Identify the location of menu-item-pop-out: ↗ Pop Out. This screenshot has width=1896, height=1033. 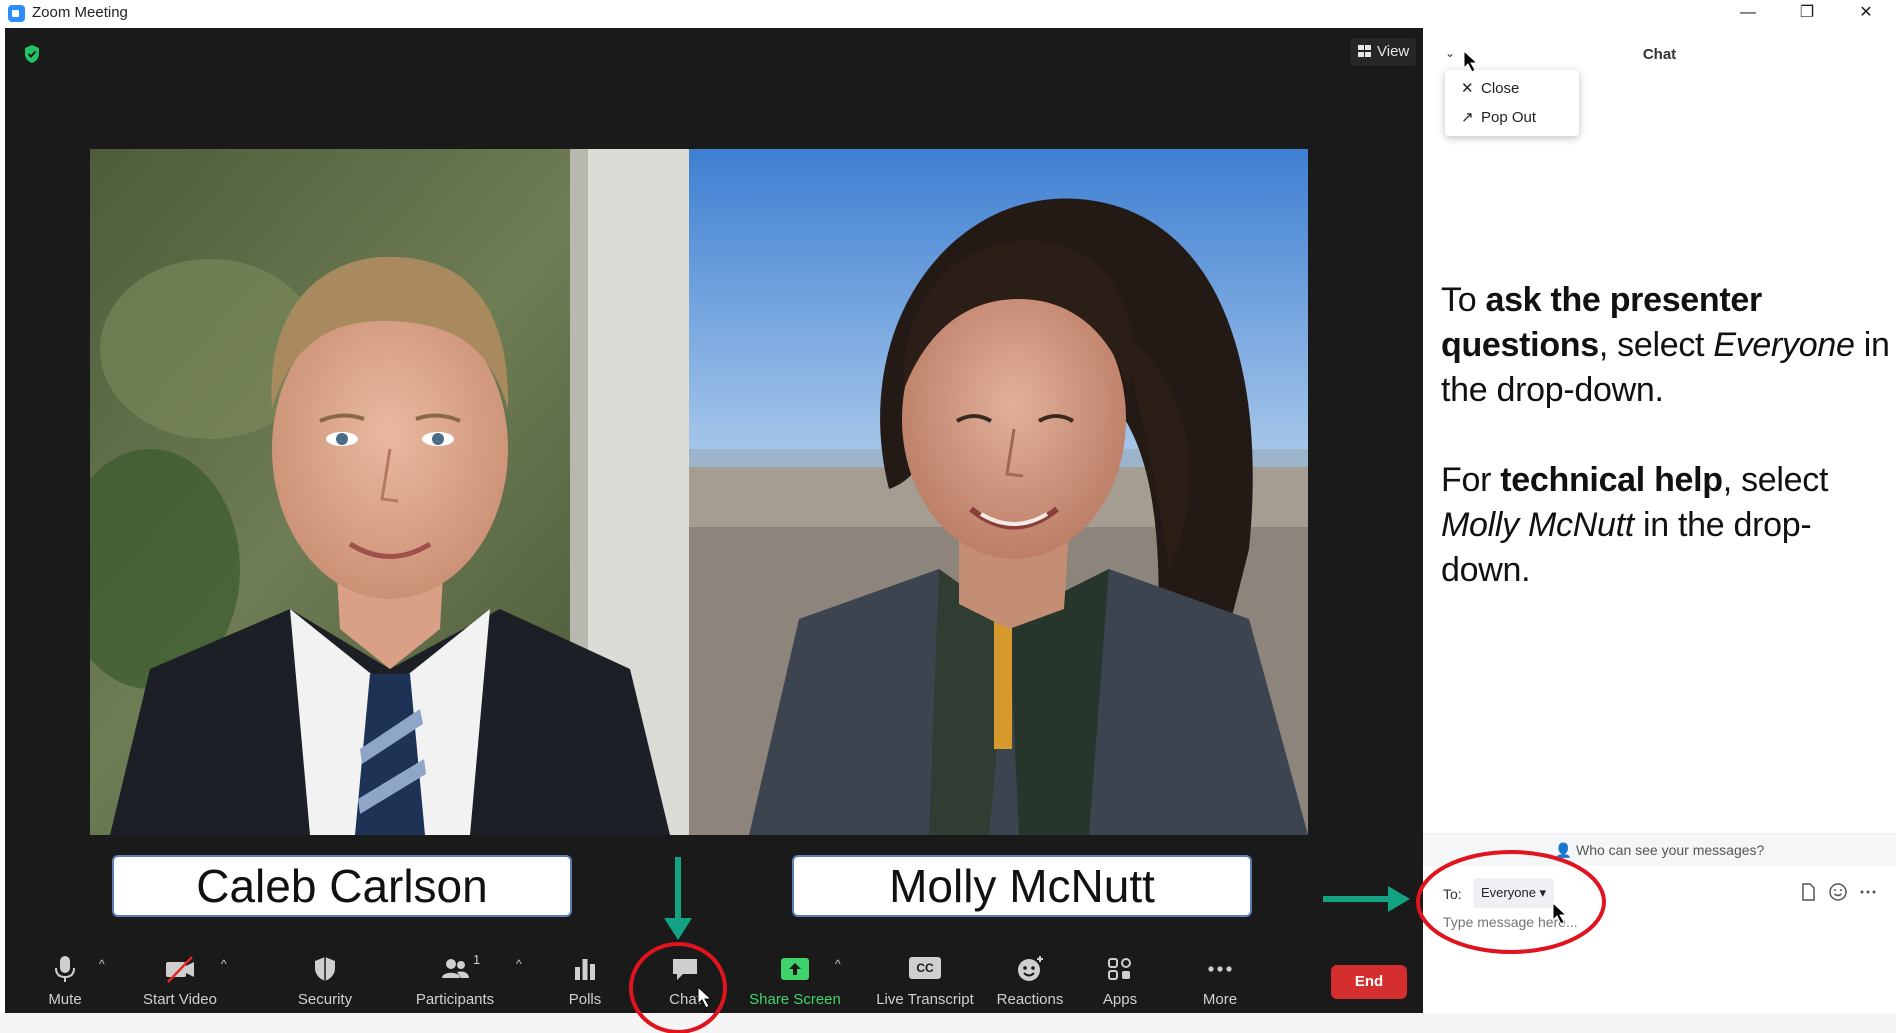
(1498, 118).